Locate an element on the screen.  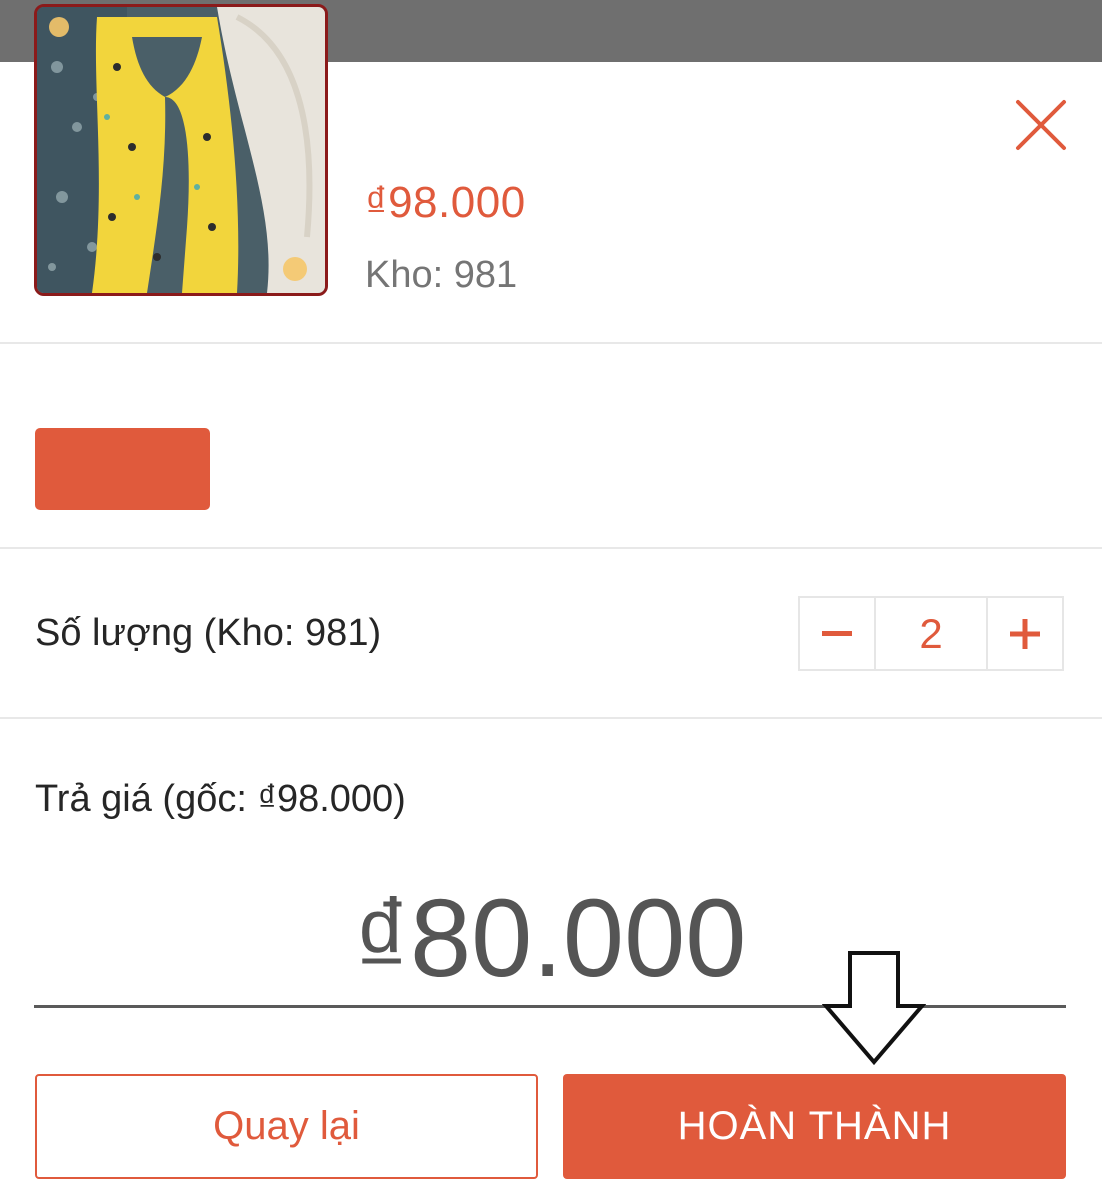
minus-icon is located at coordinates (837, 633).